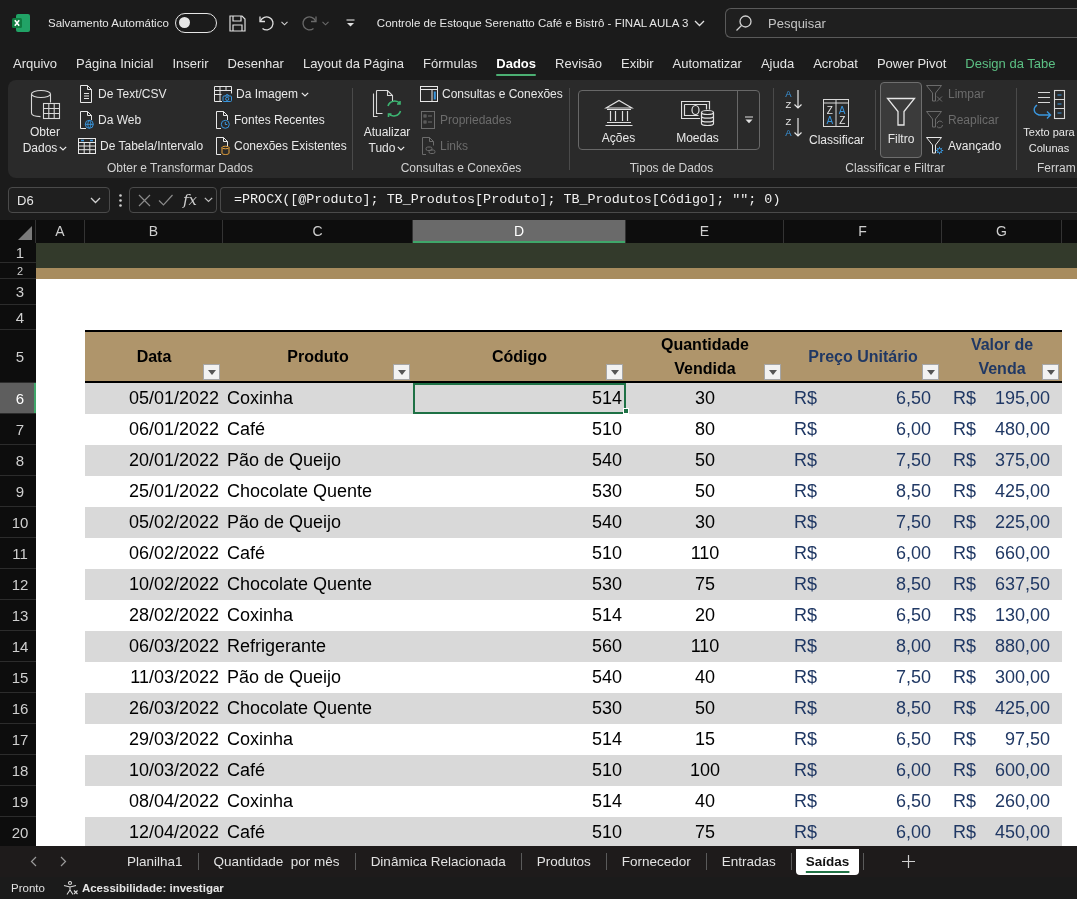  I want to click on customize-toolbar-icon, so click(350, 23).